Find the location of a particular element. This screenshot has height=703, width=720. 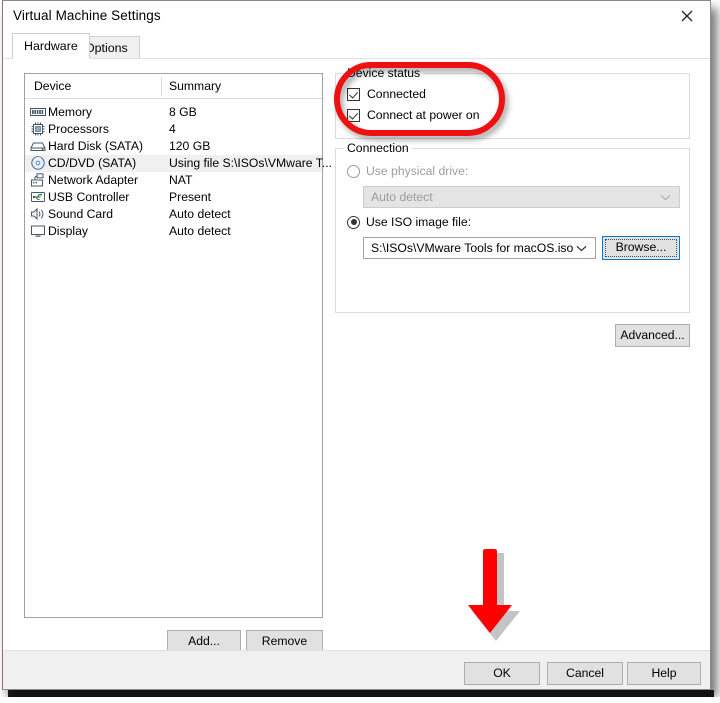

device-row-hard-disk: Hard Disk (SATA) 120 GB is located at coordinates (173, 146).